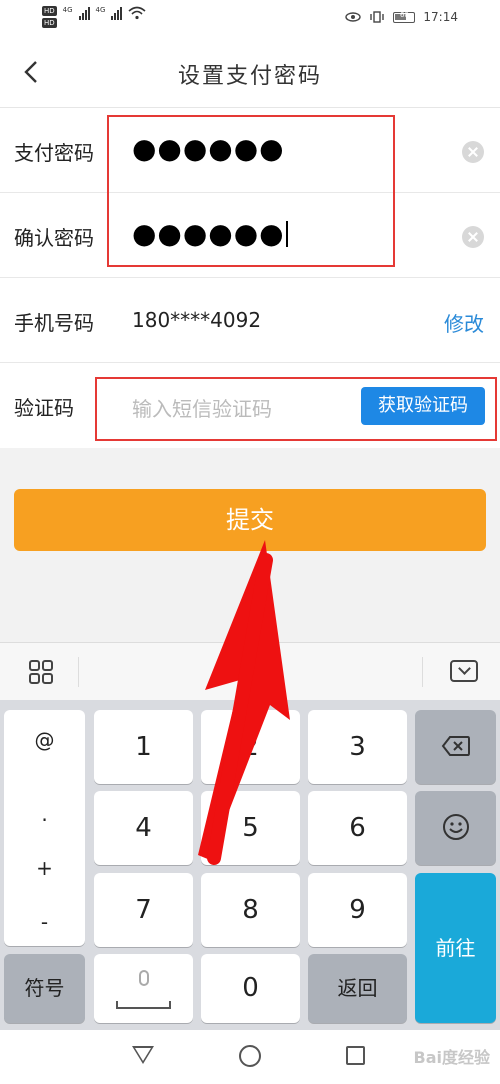 The image size is (500, 1084). Describe the element at coordinates (143, 910) in the screenshot. I see `key-7: 7` at that location.